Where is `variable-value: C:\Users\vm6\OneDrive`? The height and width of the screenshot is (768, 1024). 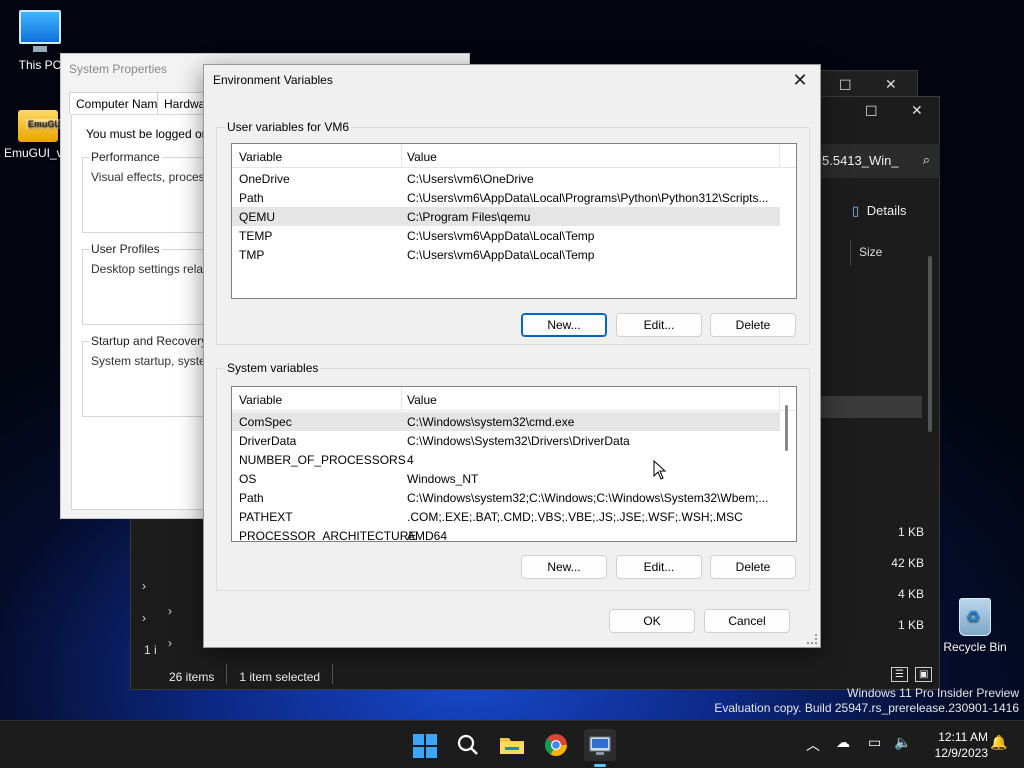 variable-value: C:\Users\vm6\OneDrive is located at coordinates (470, 179).